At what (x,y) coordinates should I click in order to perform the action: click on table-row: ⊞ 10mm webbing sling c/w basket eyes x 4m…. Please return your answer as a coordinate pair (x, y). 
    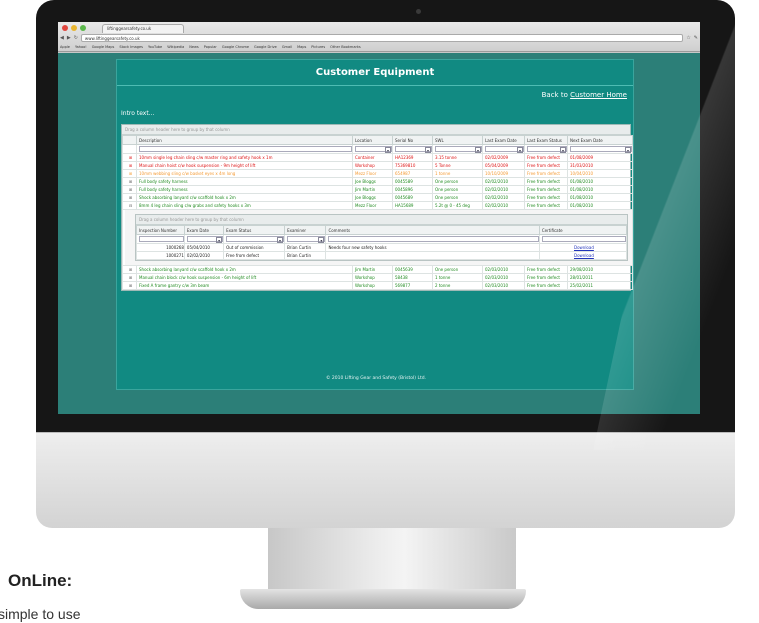
    Looking at the image, I should click on (377, 173).